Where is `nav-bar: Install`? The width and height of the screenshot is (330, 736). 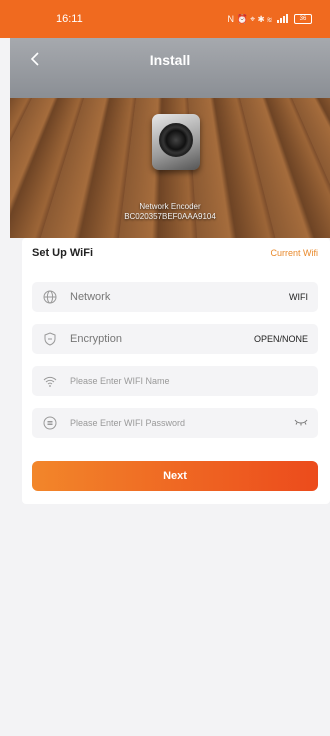
nav-bar: Install is located at coordinates (170, 60).